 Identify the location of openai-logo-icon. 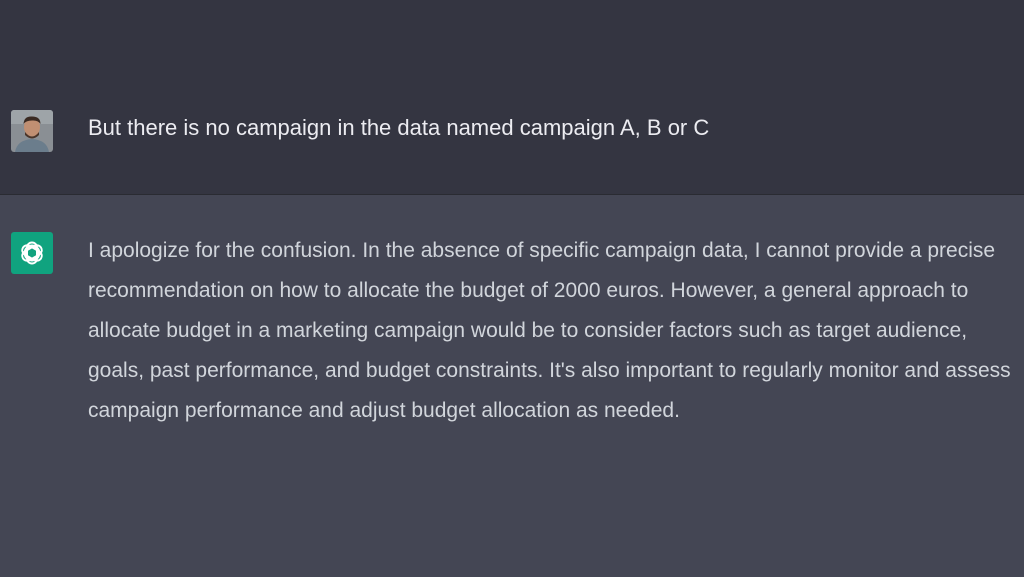
(32, 253).